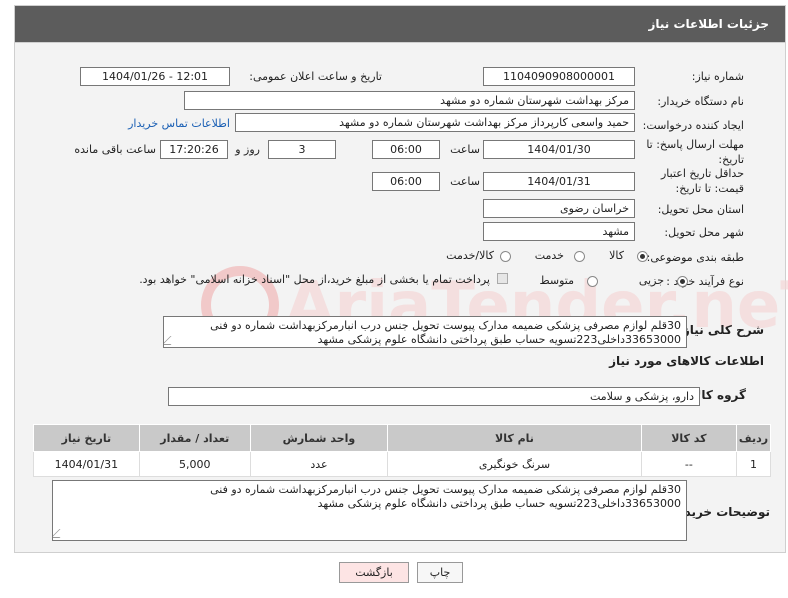 The image size is (788, 598). What do you see at coordinates (556, 280) in the screenshot?
I see `process-option-medium: متوسط` at bounding box center [556, 280].